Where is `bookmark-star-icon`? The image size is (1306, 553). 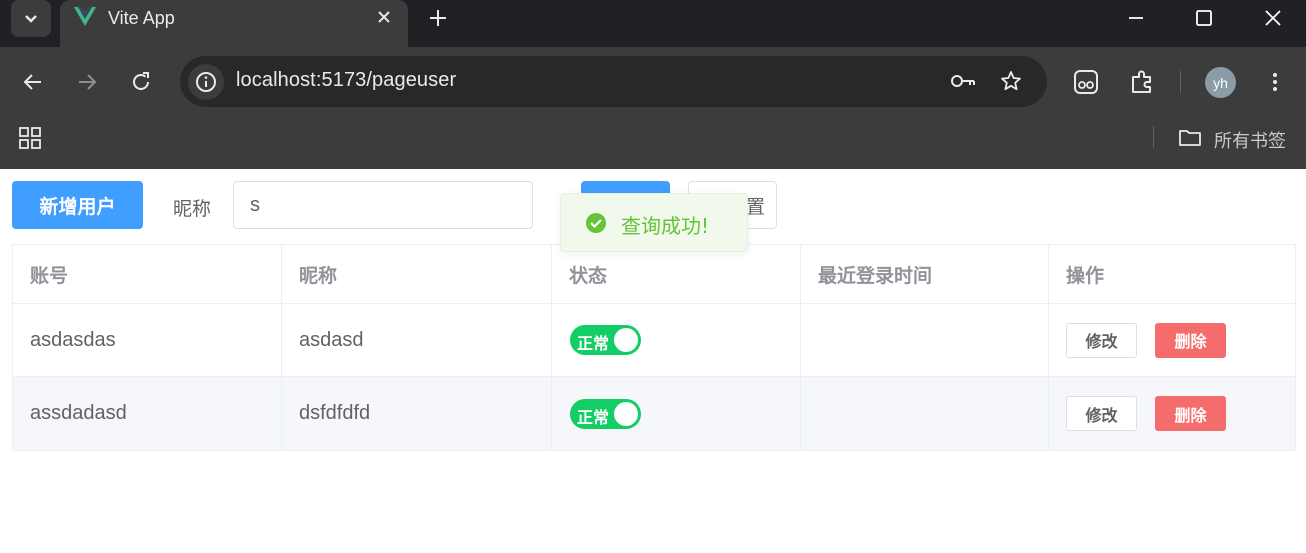 bookmark-star-icon is located at coordinates (1011, 81).